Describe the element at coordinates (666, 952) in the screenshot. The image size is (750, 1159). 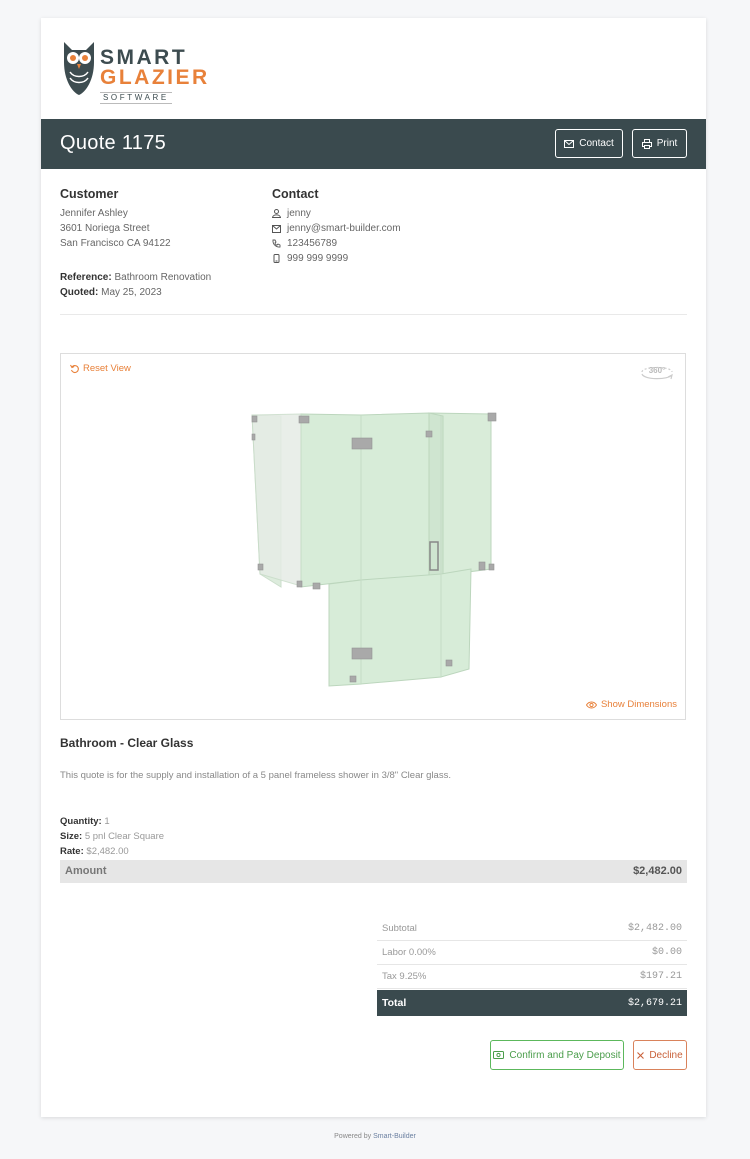
I see `labor-value: $0.00` at that location.